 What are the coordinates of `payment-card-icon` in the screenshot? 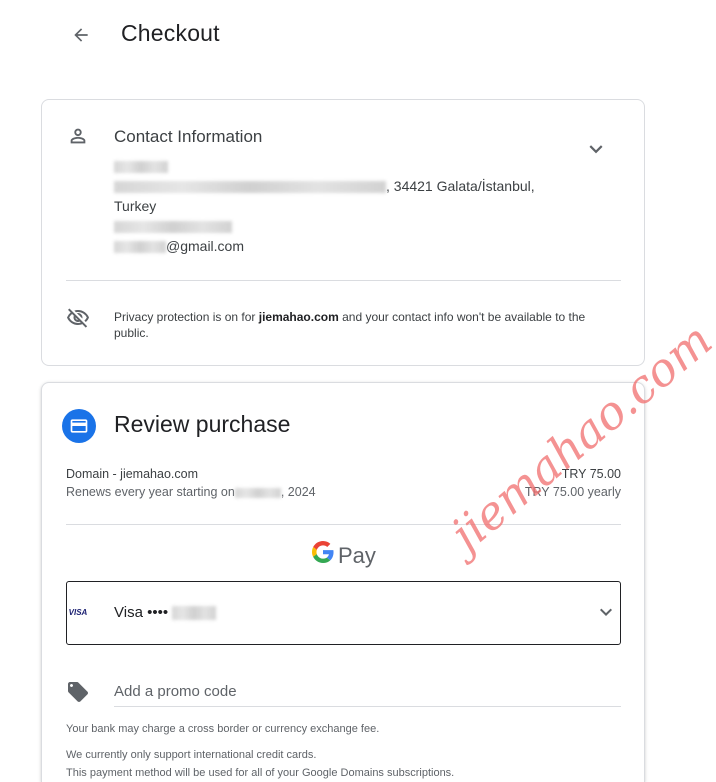 It's located at (79, 426).